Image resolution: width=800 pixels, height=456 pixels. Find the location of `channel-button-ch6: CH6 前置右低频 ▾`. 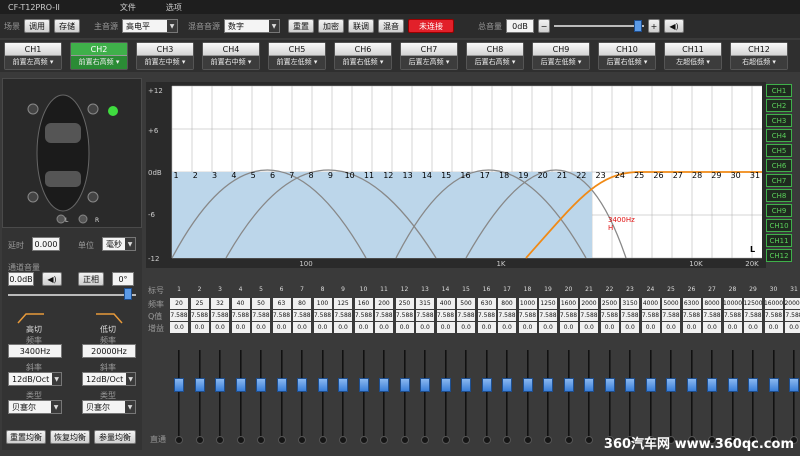

channel-button-ch6: CH6 前置右低频 ▾ is located at coordinates (363, 56).